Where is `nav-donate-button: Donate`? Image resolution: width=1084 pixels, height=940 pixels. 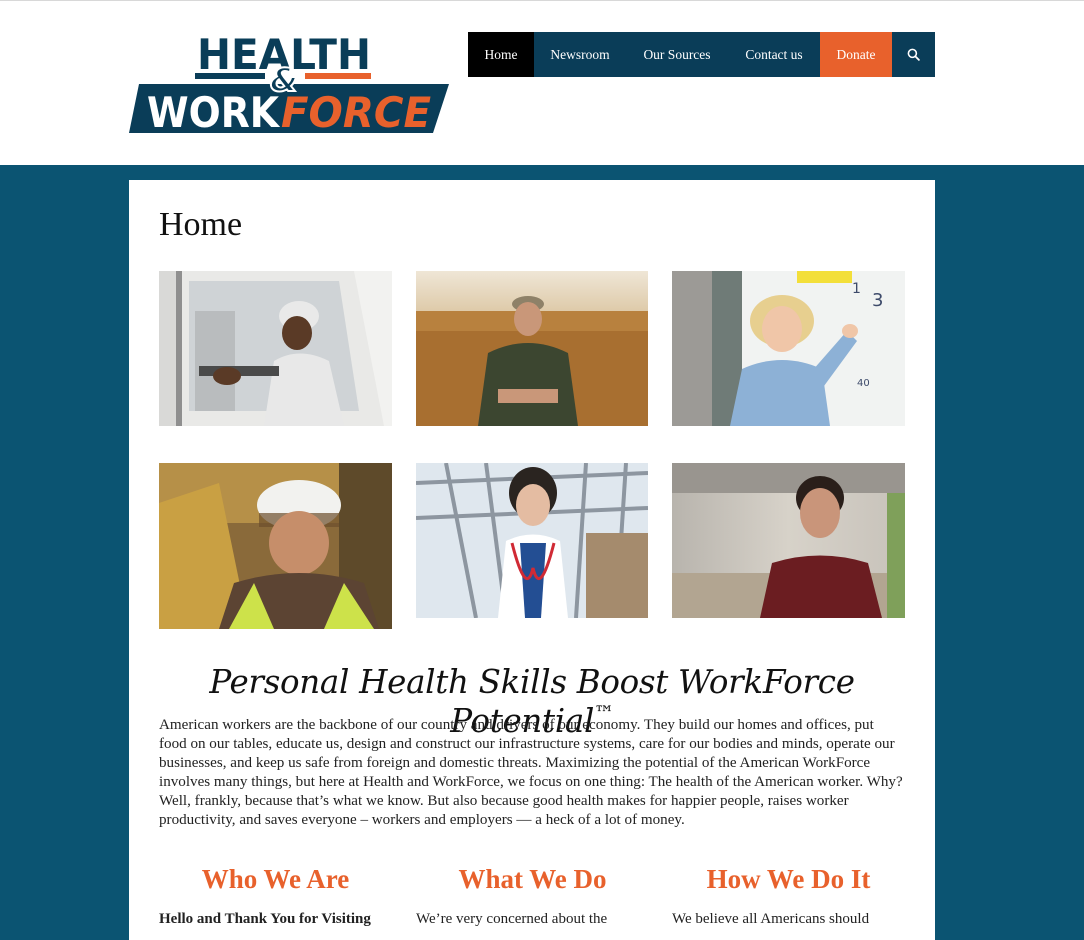
nav-donate-button: Donate is located at coordinates (856, 54).